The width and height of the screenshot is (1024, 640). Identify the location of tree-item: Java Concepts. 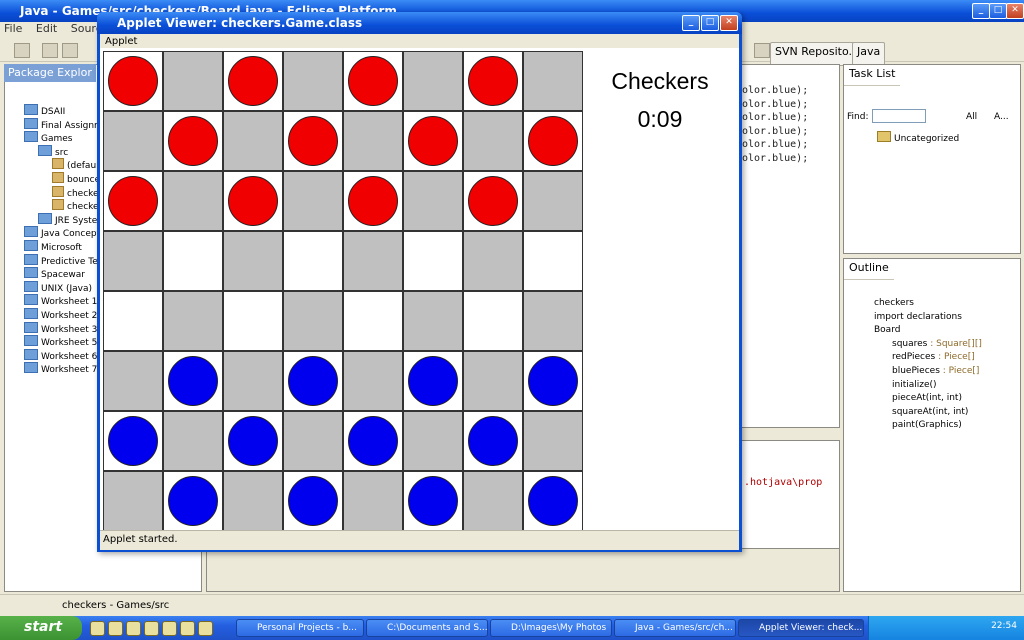
(64, 233).